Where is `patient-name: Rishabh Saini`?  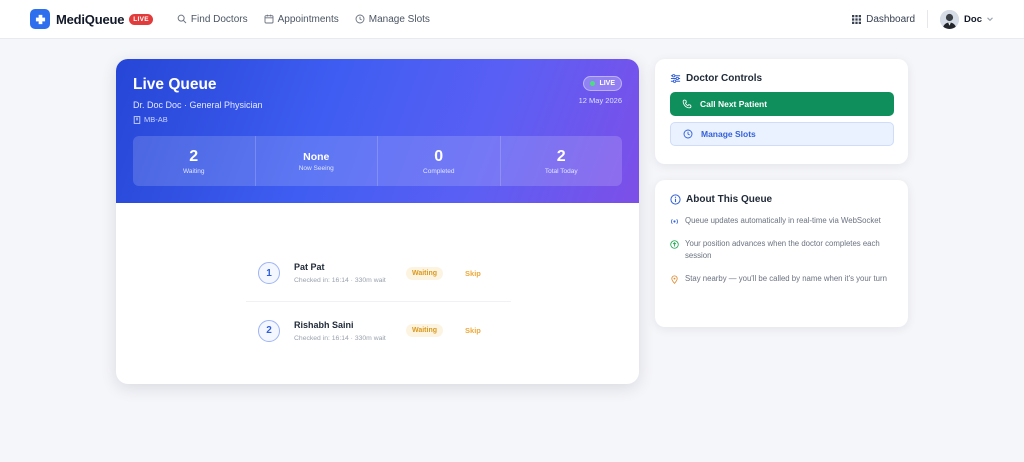 patient-name: Rishabh Saini is located at coordinates (324, 324).